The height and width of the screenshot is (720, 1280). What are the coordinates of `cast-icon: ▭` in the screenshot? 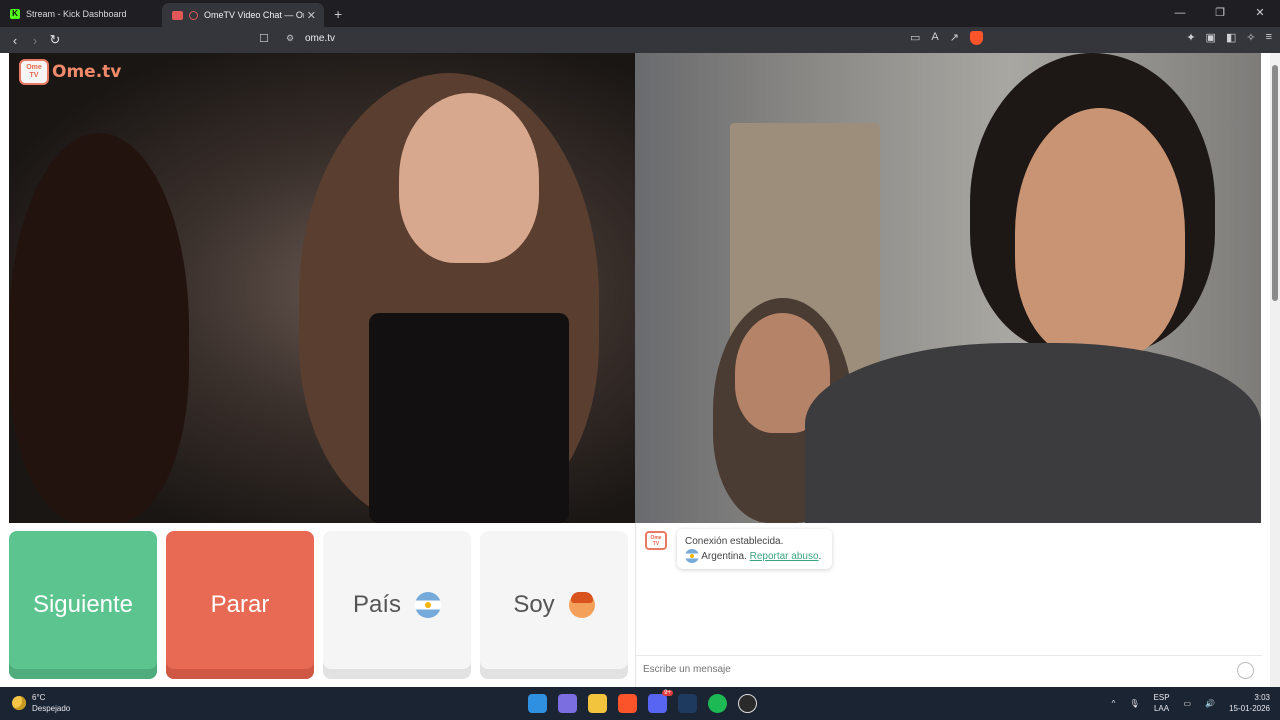 It's located at (915, 38).